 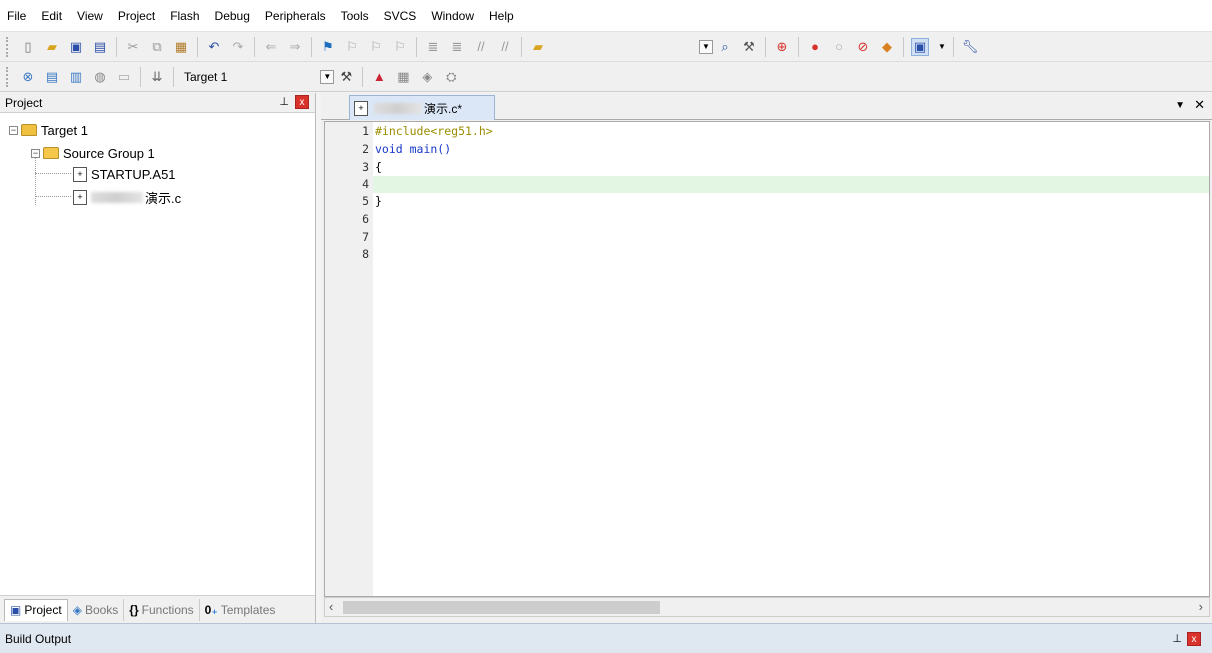 I want to click on bookmark-icon: ⚑, so click(x=328, y=47).